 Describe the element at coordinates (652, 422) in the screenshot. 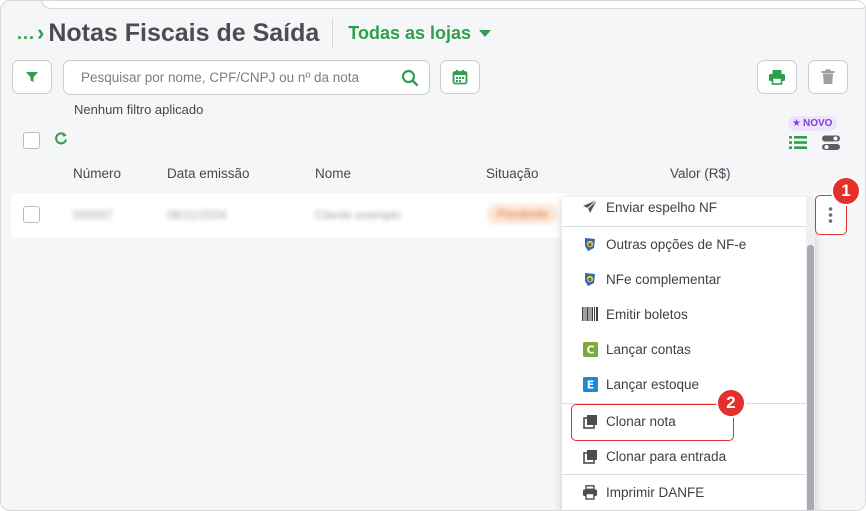

I see `clone-highlight` at that location.